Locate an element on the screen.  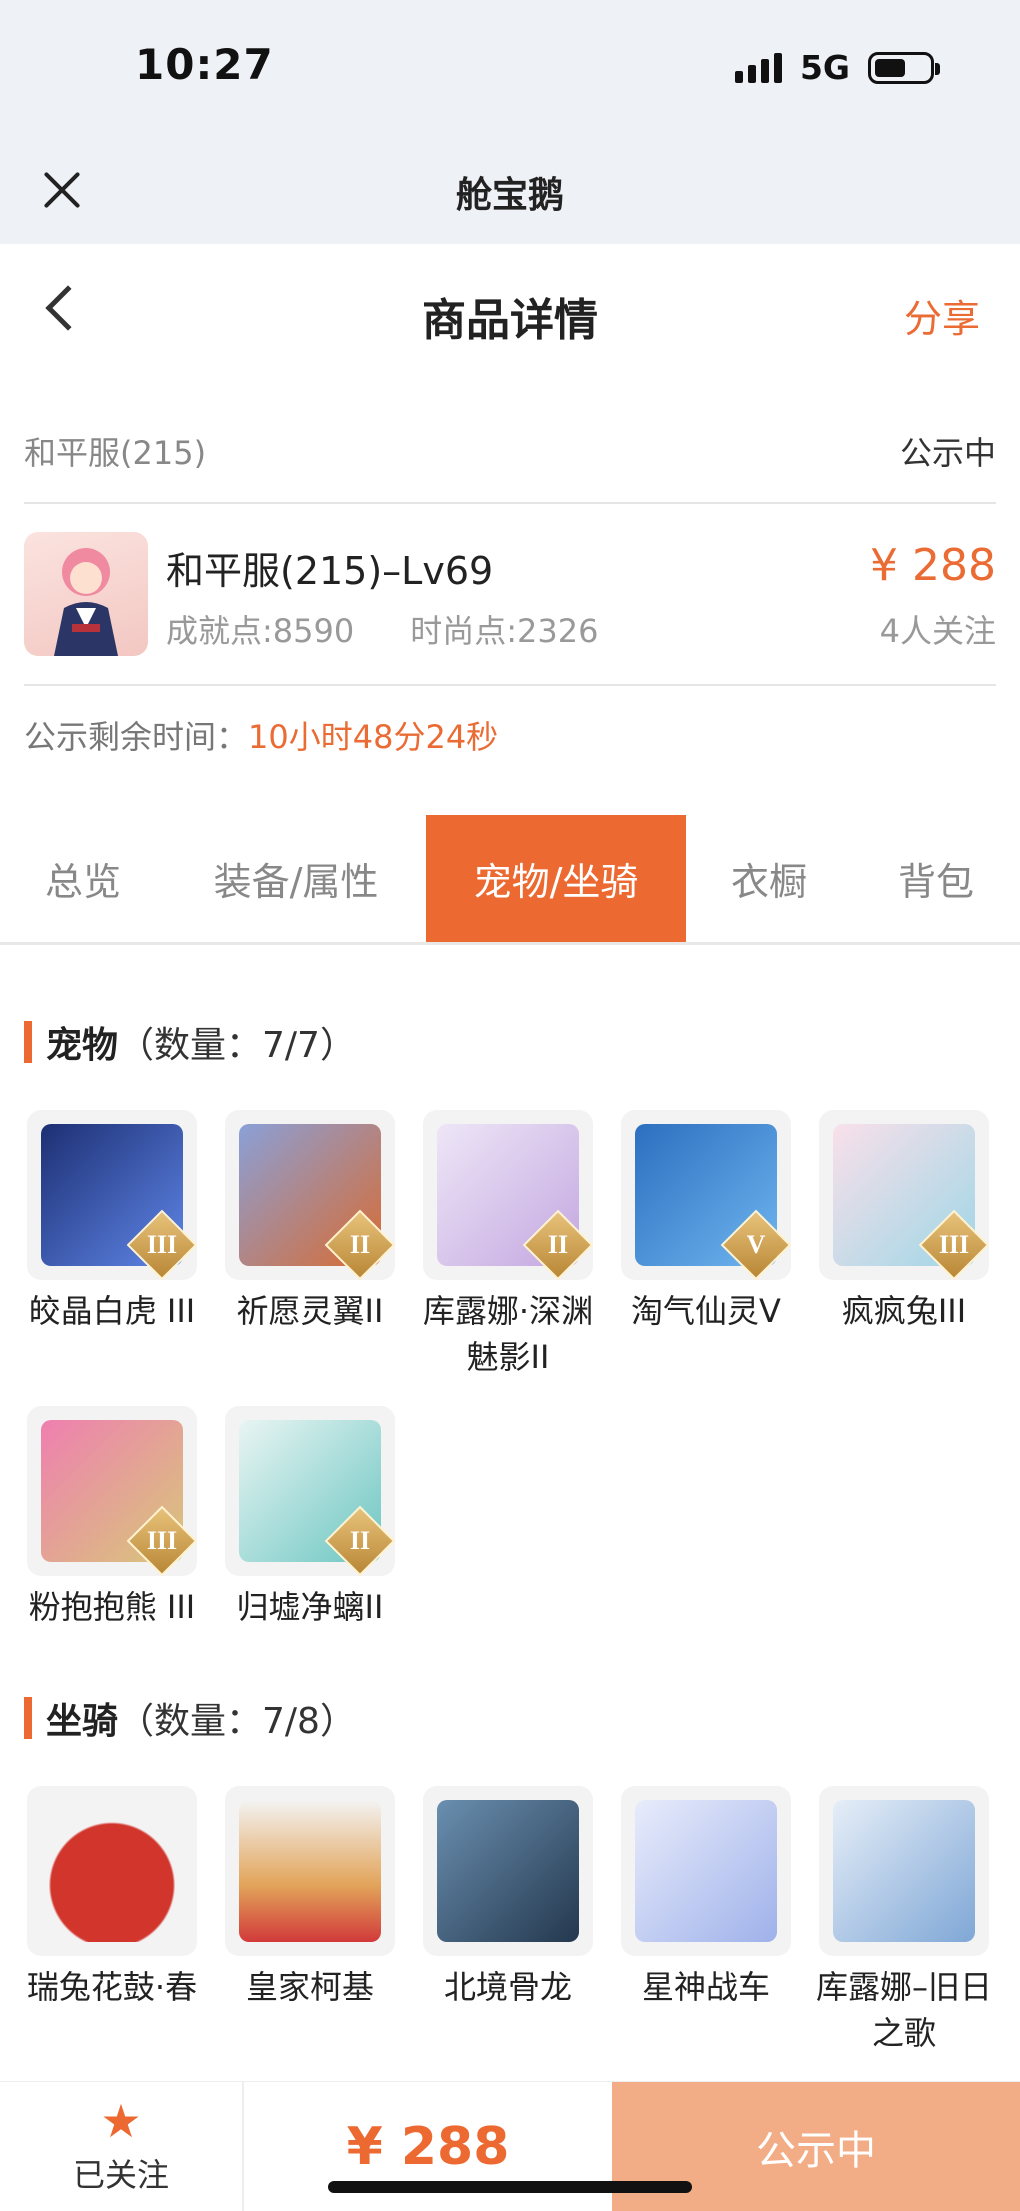
pet-item: III 粉抱抱熊 III is located at coordinates (112, 1518).